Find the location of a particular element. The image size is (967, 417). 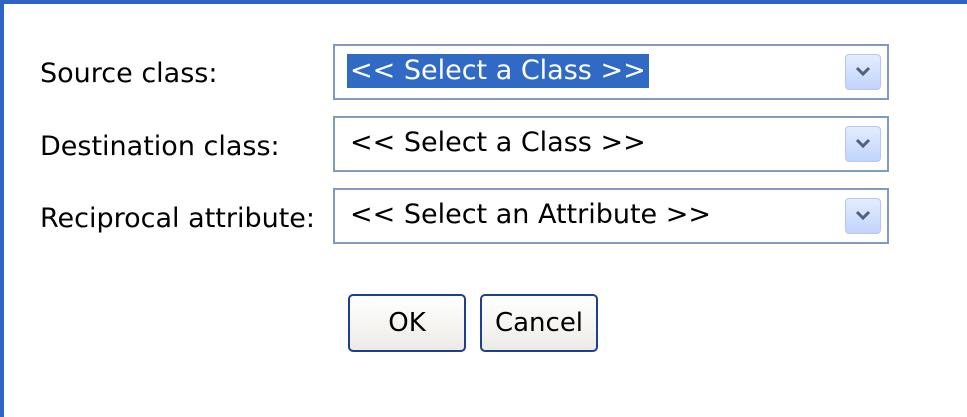

window-frame-left is located at coordinates (2, 208).